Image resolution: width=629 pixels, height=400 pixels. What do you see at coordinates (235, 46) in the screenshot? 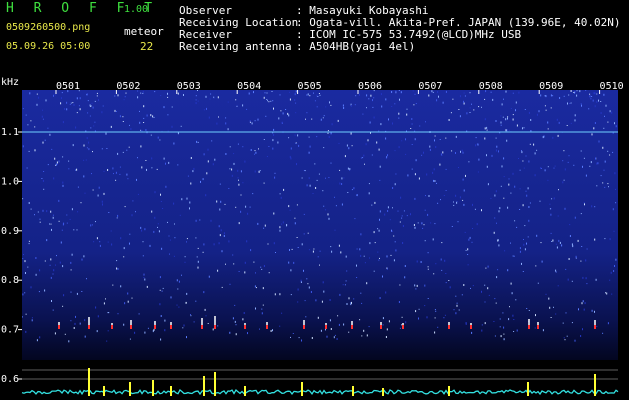
I see `antenna-key: Receiving antenna` at bounding box center [235, 46].